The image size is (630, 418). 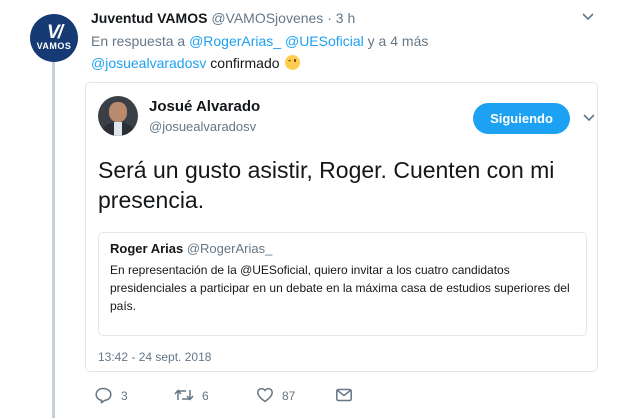 What do you see at coordinates (289, 396) in the screenshot?
I see `like-count: 87` at bounding box center [289, 396].